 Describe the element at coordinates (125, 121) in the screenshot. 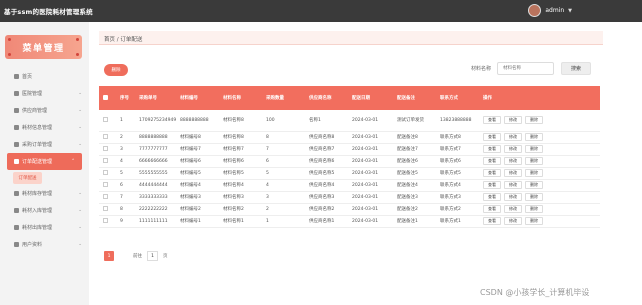

I see `cell-no: 1` at that location.